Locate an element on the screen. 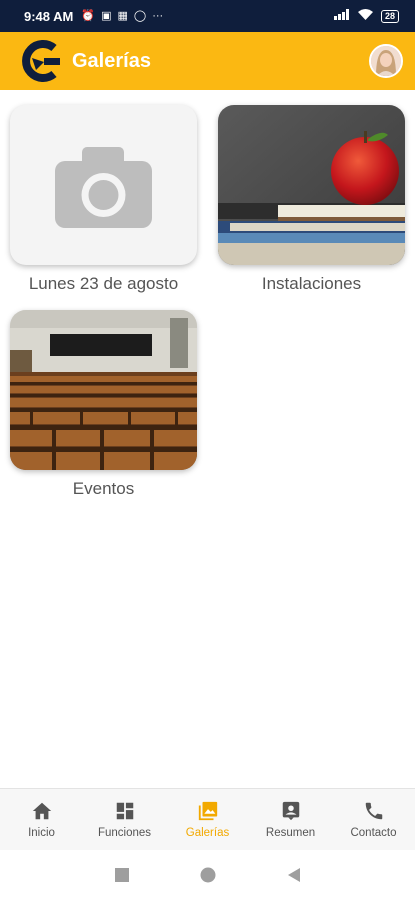 Image resolution: width=415 pixels, height=900 pixels. message-icon: ▣ is located at coordinates (106, 16).